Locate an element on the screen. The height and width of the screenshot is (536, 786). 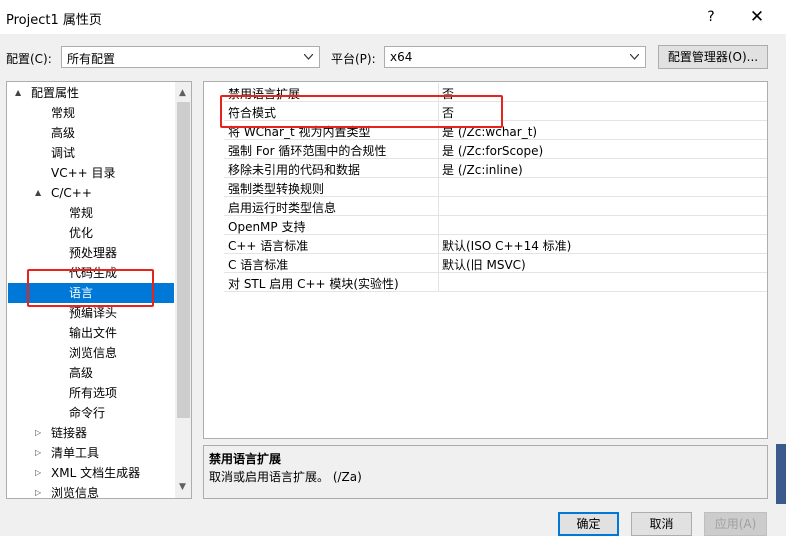
tree-item: XML 文档生成器 is located at coordinates (95, 473).